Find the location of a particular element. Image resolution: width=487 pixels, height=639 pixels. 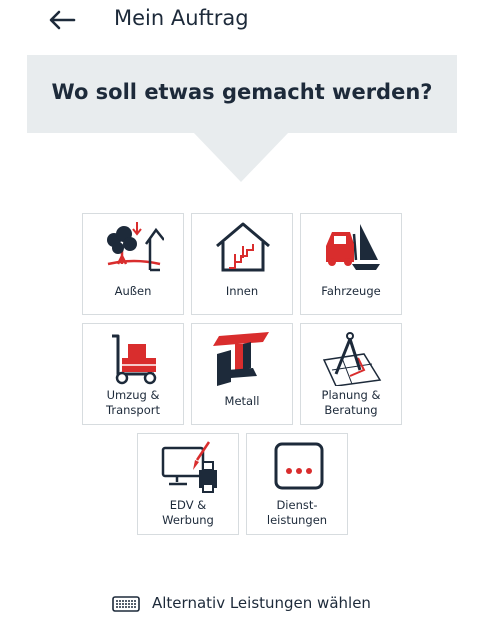

house-interior-stairs-icon is located at coordinates (243, 247).